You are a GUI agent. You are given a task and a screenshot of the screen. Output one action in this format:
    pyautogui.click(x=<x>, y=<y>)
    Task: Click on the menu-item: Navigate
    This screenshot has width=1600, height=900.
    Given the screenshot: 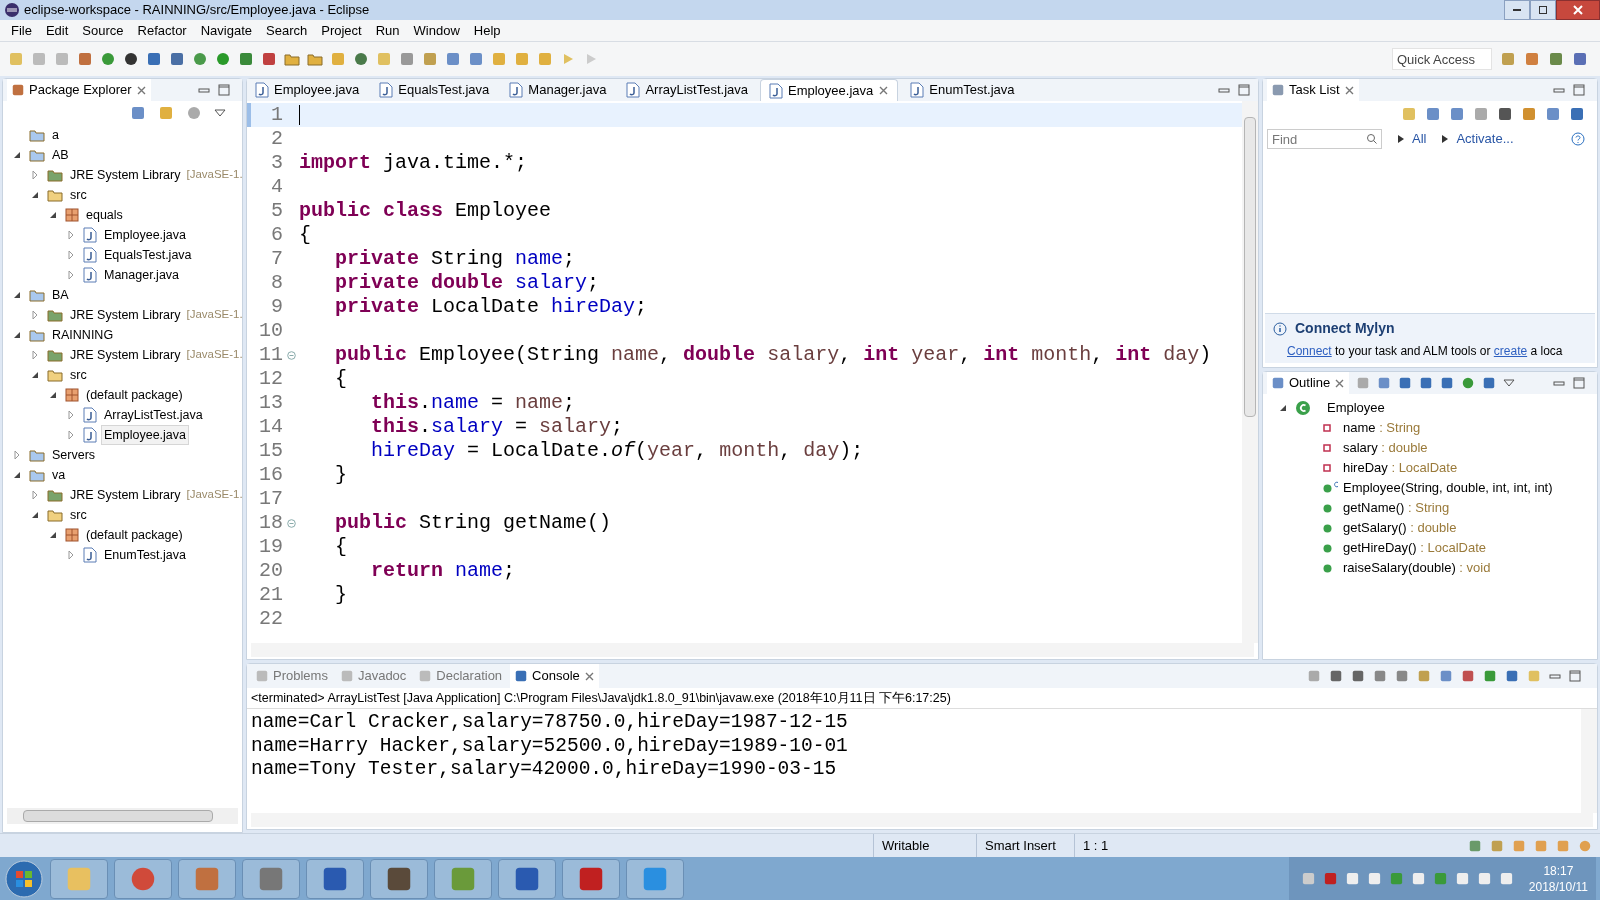 What is the action you would take?
    pyautogui.click(x=226, y=30)
    